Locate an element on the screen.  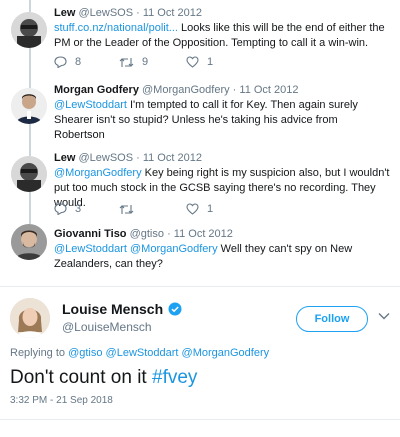
retweet-count: 9 is located at coordinates (145, 62).